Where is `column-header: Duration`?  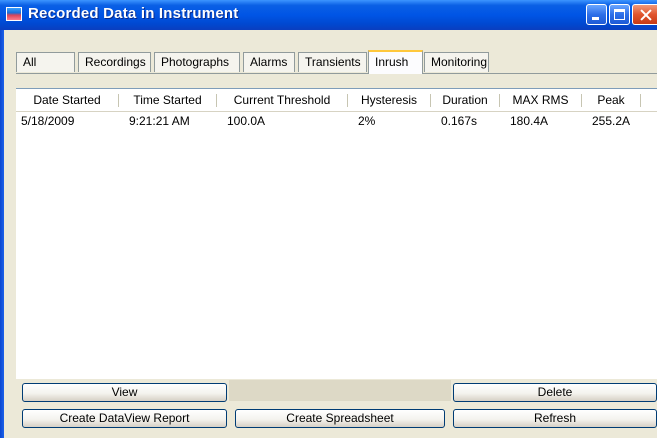 column-header: Duration is located at coordinates (465, 100).